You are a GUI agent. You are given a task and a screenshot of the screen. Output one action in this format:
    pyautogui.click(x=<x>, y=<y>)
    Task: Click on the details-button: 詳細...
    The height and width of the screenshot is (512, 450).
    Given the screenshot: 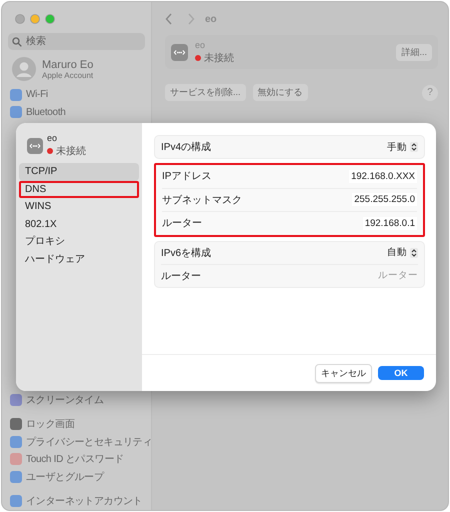 What is the action you would take?
    pyautogui.click(x=414, y=52)
    